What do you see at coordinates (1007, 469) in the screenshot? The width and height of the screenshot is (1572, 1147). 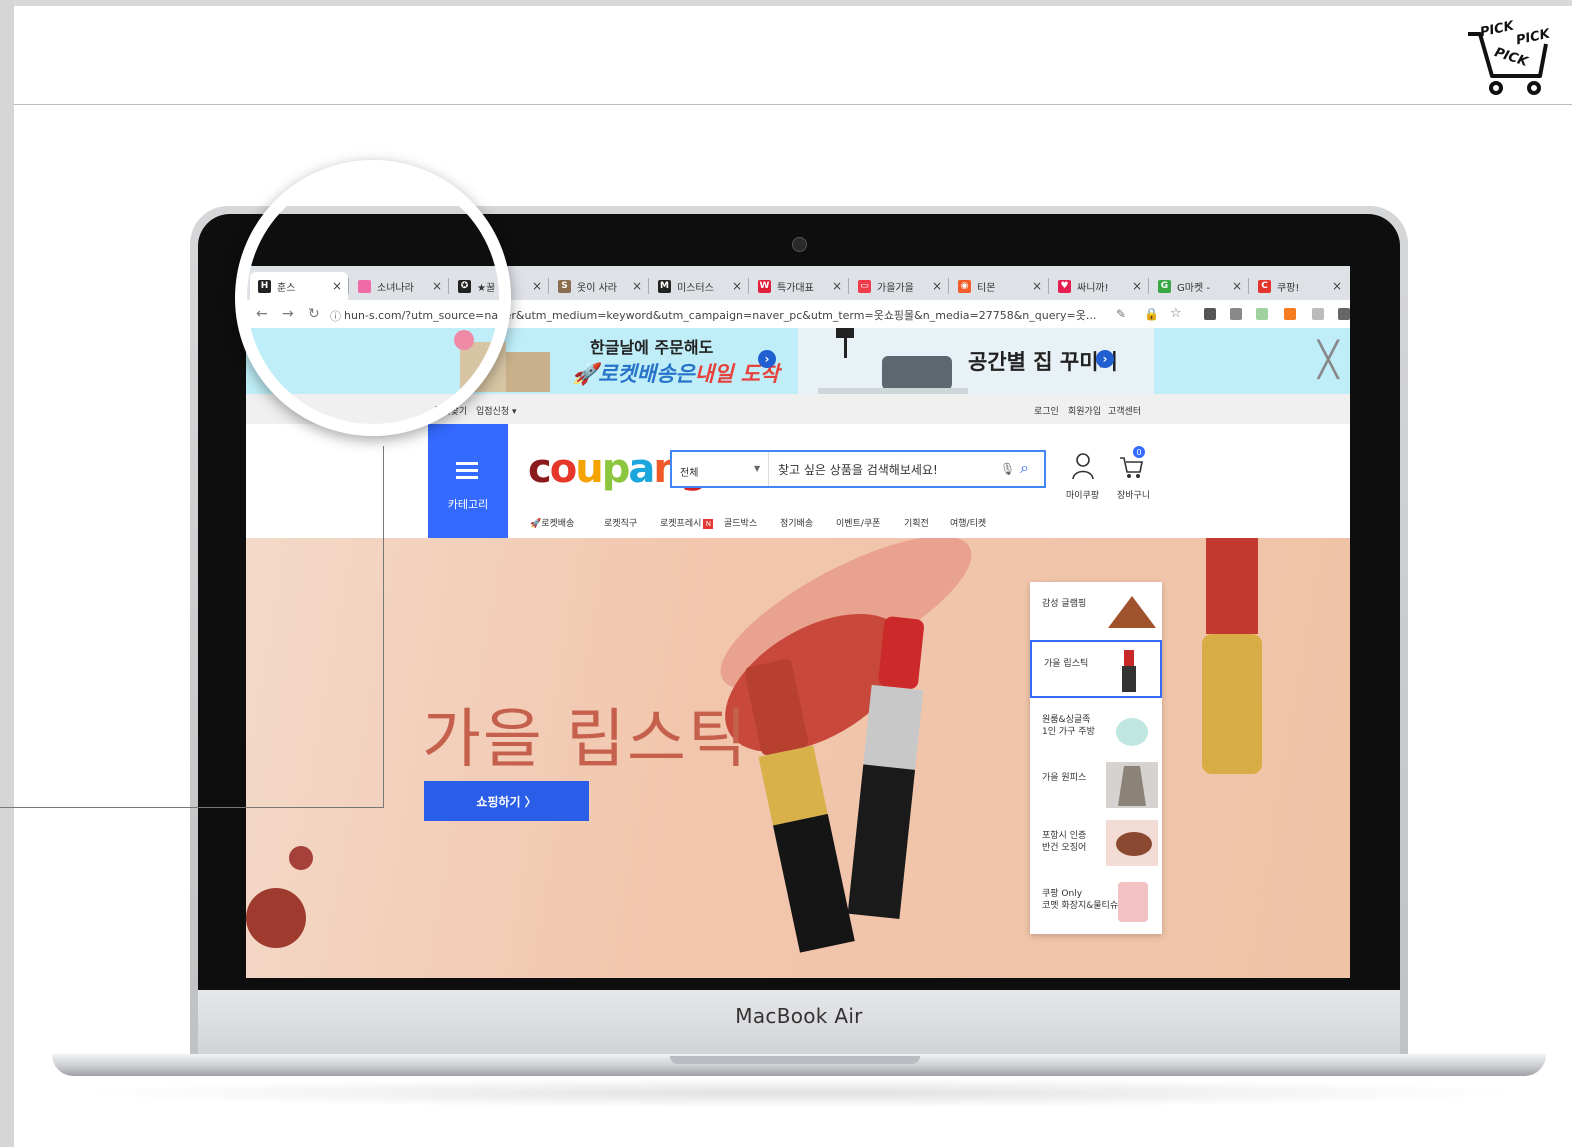 I see `microphone-icon: 🎙` at bounding box center [1007, 469].